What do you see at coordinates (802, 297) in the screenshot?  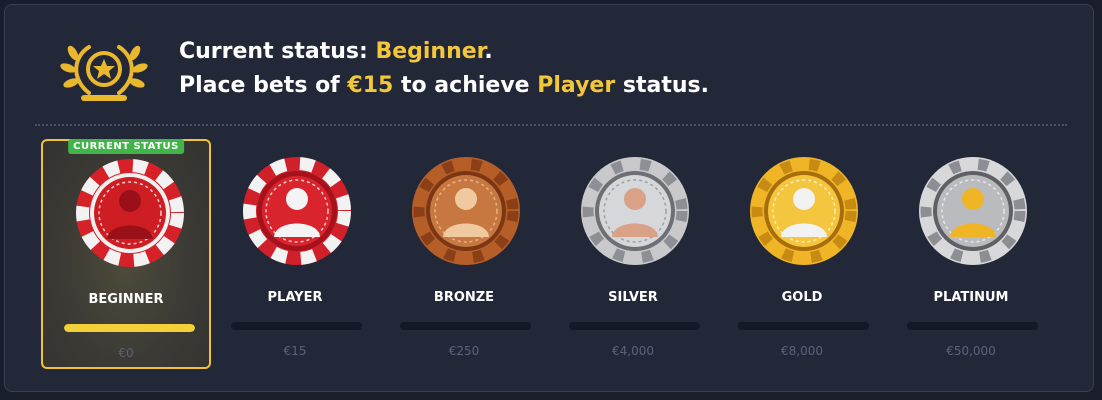 I see `level-name: GOLD` at bounding box center [802, 297].